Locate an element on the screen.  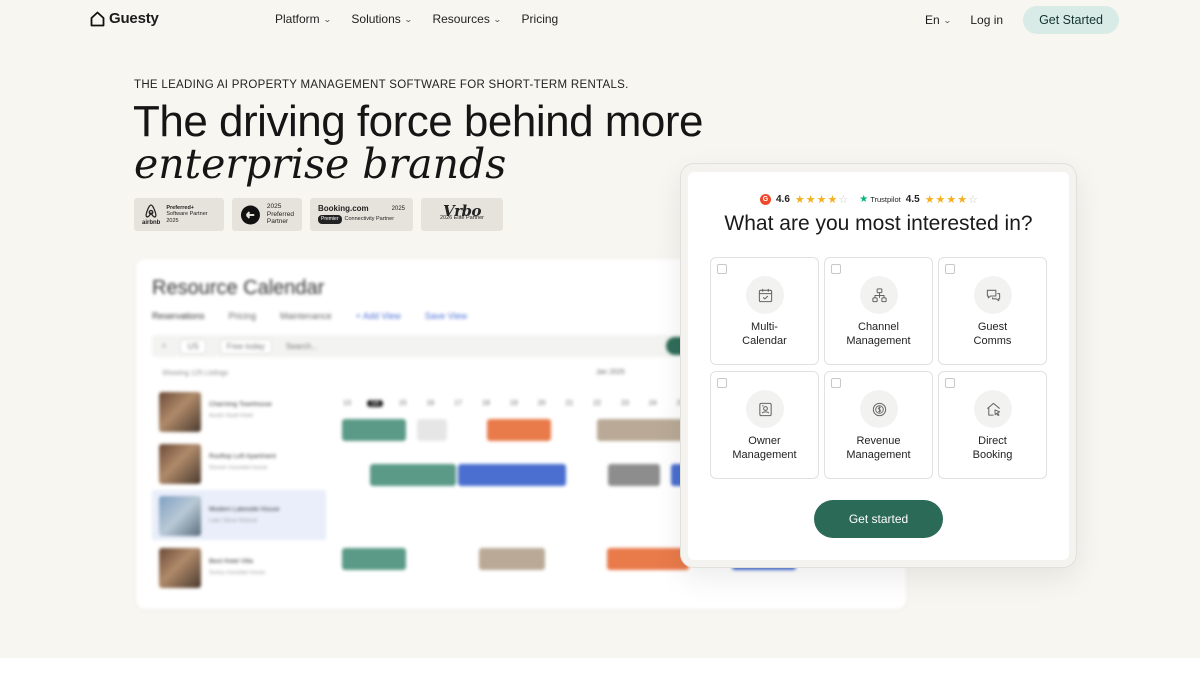
option-label: Channel Management is located at coordinates (878, 334).